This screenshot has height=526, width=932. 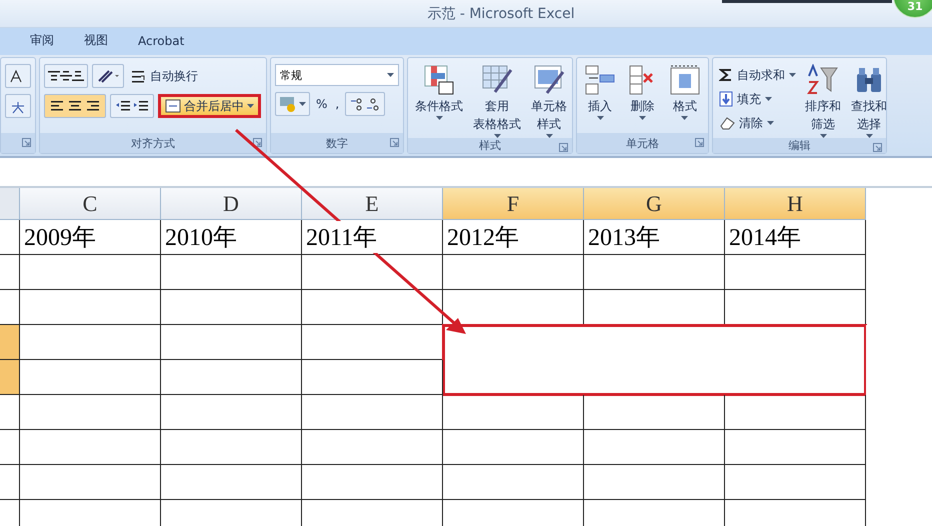 I want to click on column-header: C, so click(x=90, y=204).